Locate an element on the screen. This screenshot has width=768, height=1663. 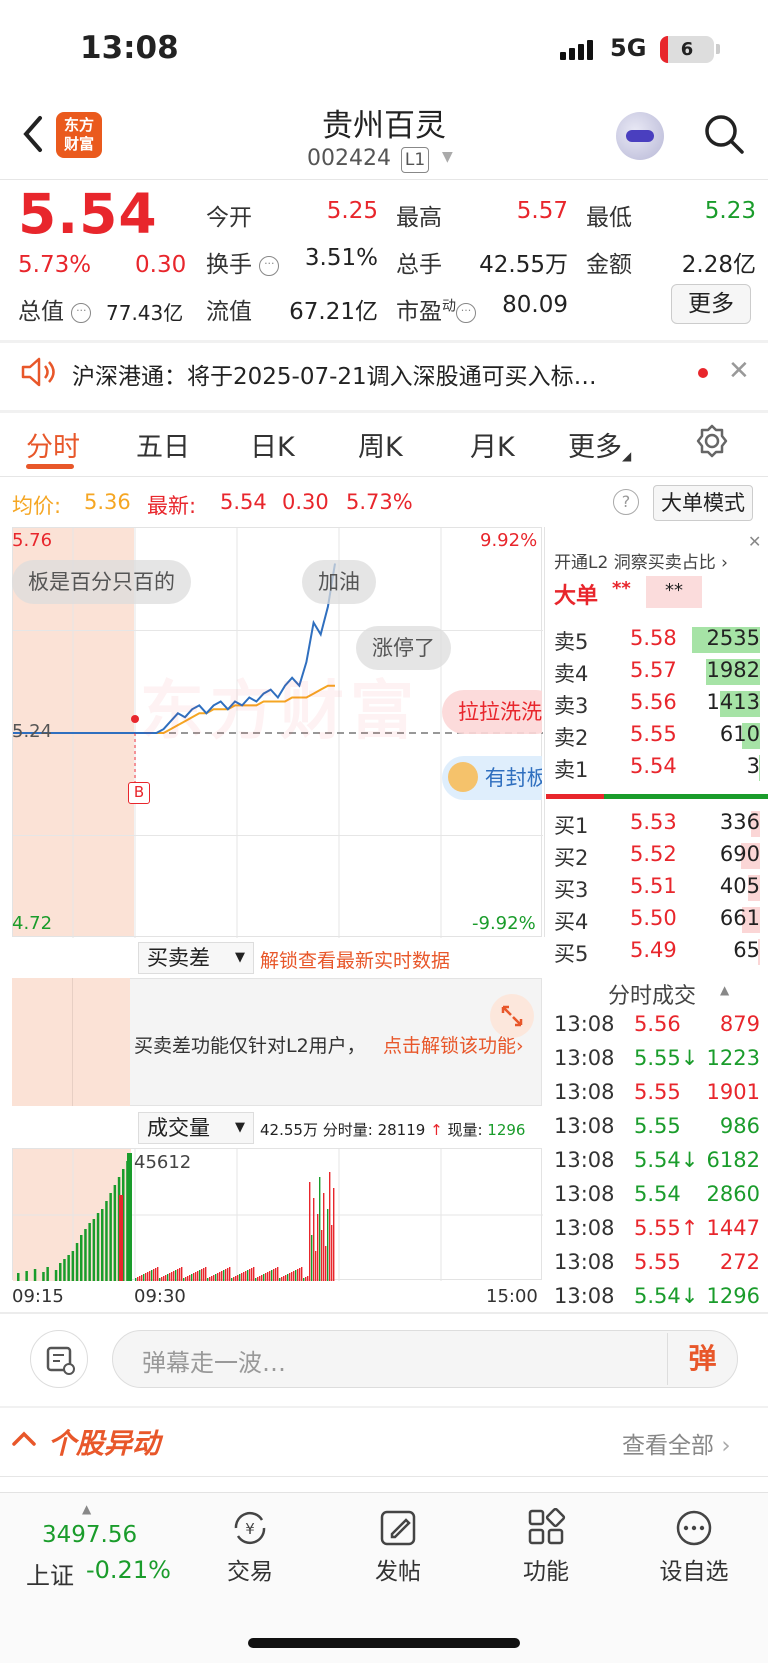
change-amount: 0.30 is located at coordinates (161, 265).